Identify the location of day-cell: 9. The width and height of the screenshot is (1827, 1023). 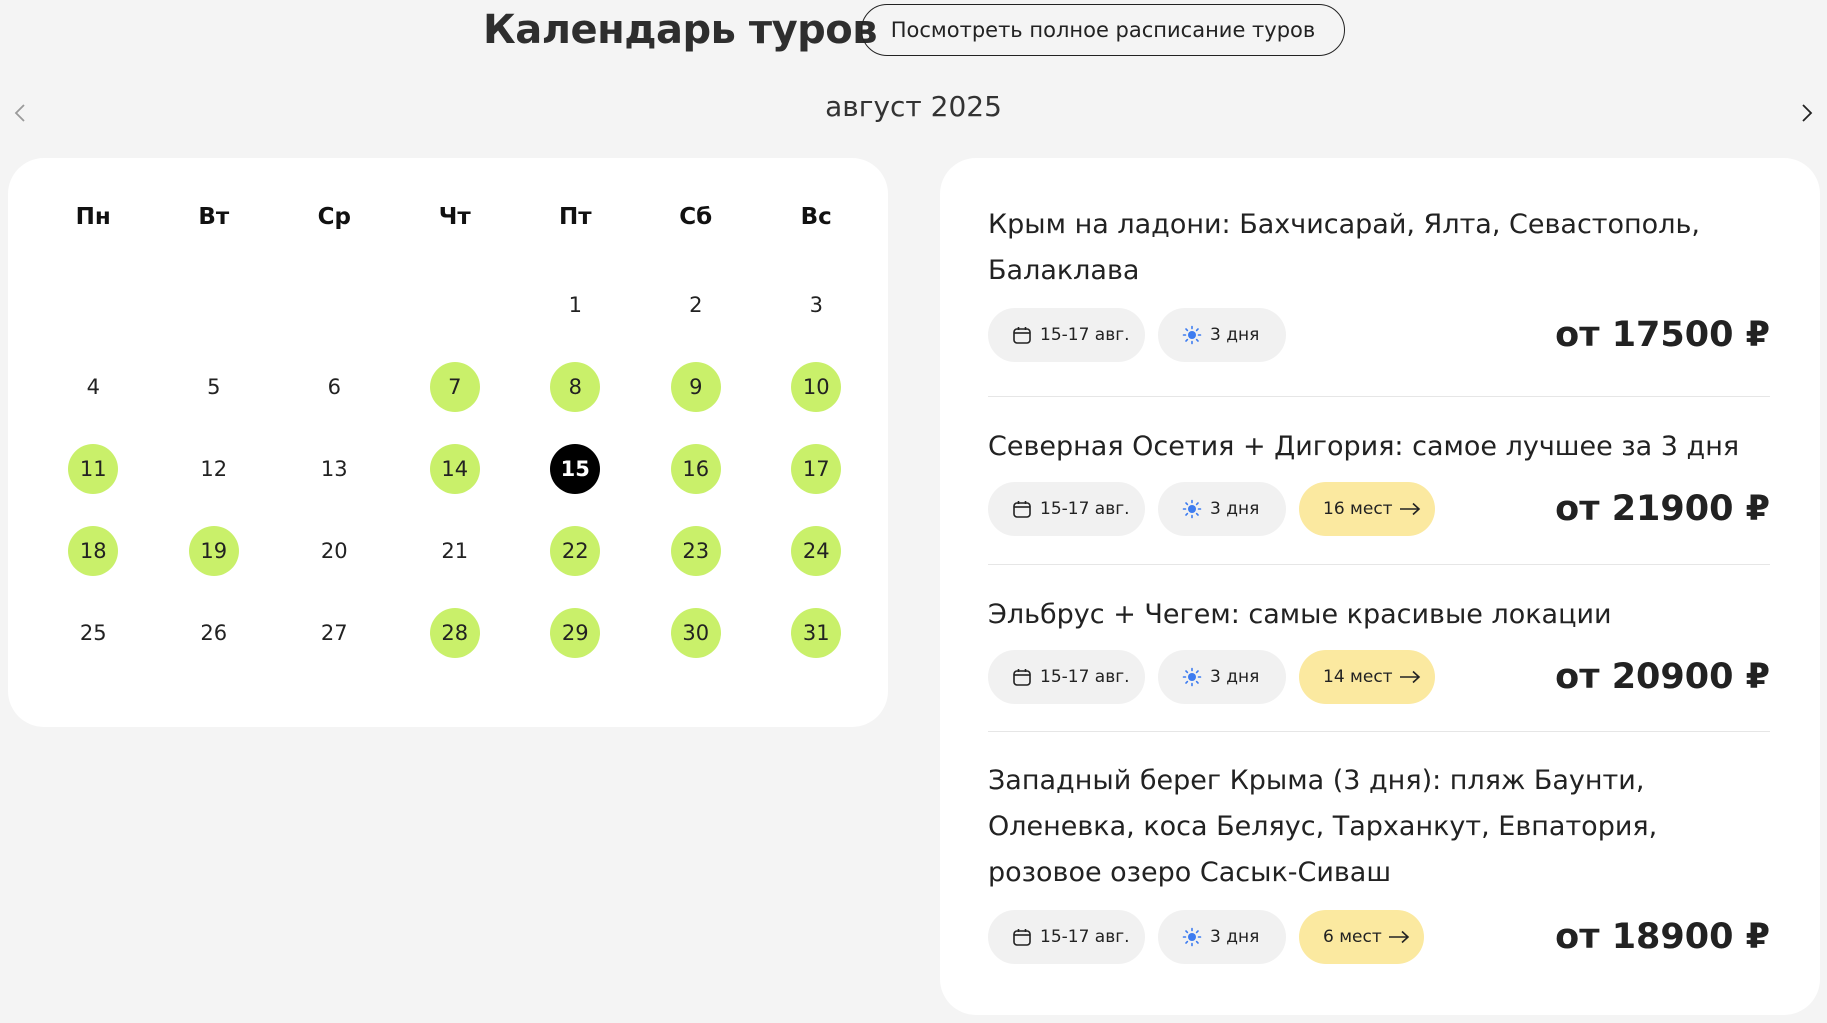
(696, 387).